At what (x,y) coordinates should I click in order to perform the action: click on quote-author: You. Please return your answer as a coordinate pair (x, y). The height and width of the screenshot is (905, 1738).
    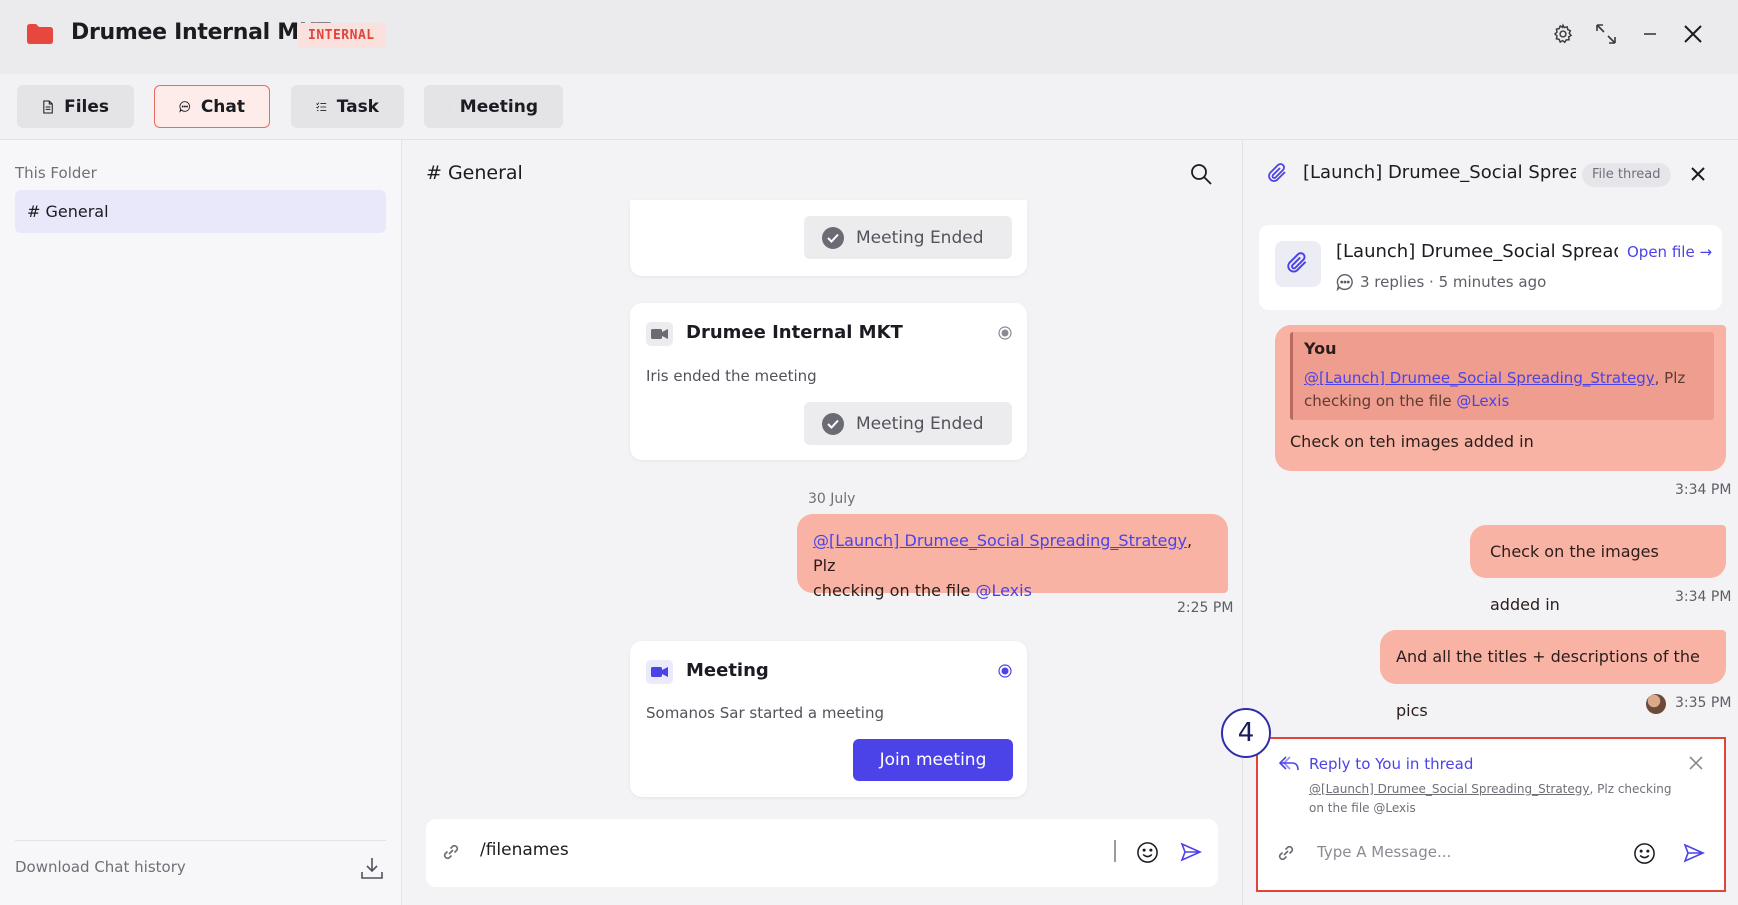
    Looking at the image, I should click on (1320, 348).